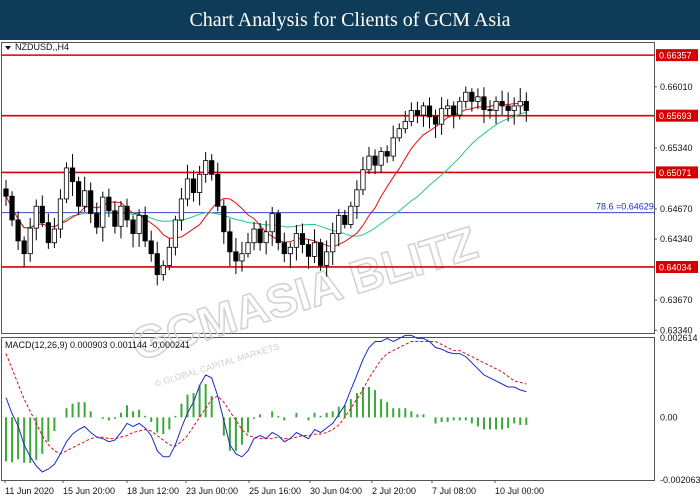 This screenshot has height=500, width=700. What do you see at coordinates (212, 491) in the screenshot?
I see `time-tick-label: 23 Jun 00:00` at bounding box center [212, 491].